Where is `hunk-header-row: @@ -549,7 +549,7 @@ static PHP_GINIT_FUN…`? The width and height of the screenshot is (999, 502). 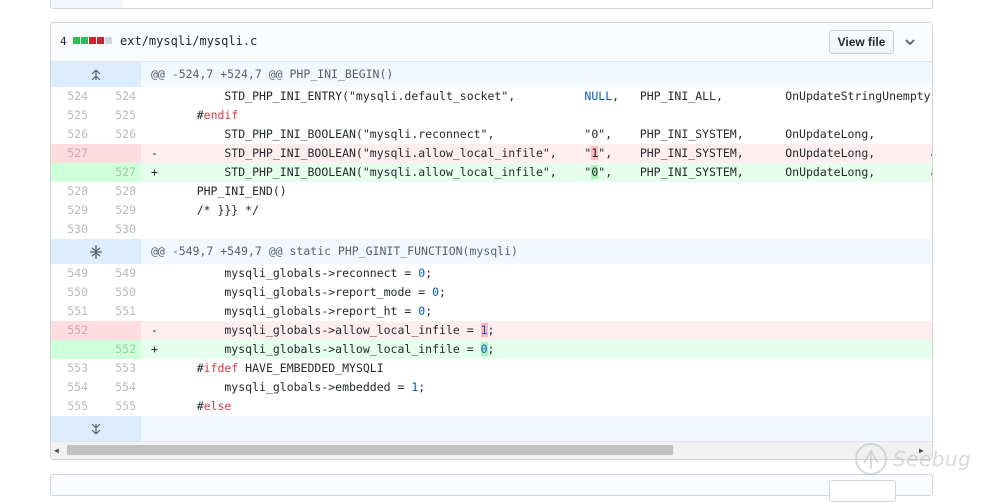 hunk-header-row: @@ -549,7 +549,7 @@ static PHP_GINIT_FUN… is located at coordinates (491, 251).